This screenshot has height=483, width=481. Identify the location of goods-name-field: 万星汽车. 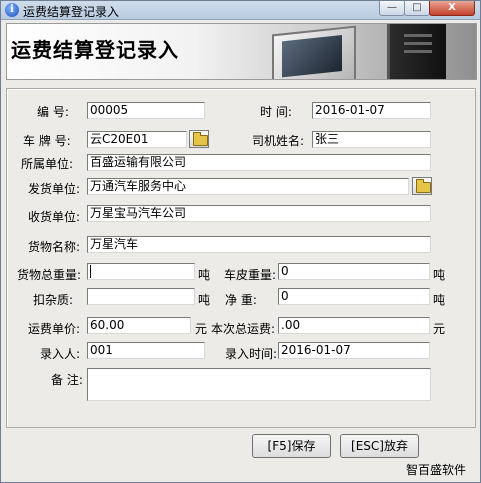
(259, 244).